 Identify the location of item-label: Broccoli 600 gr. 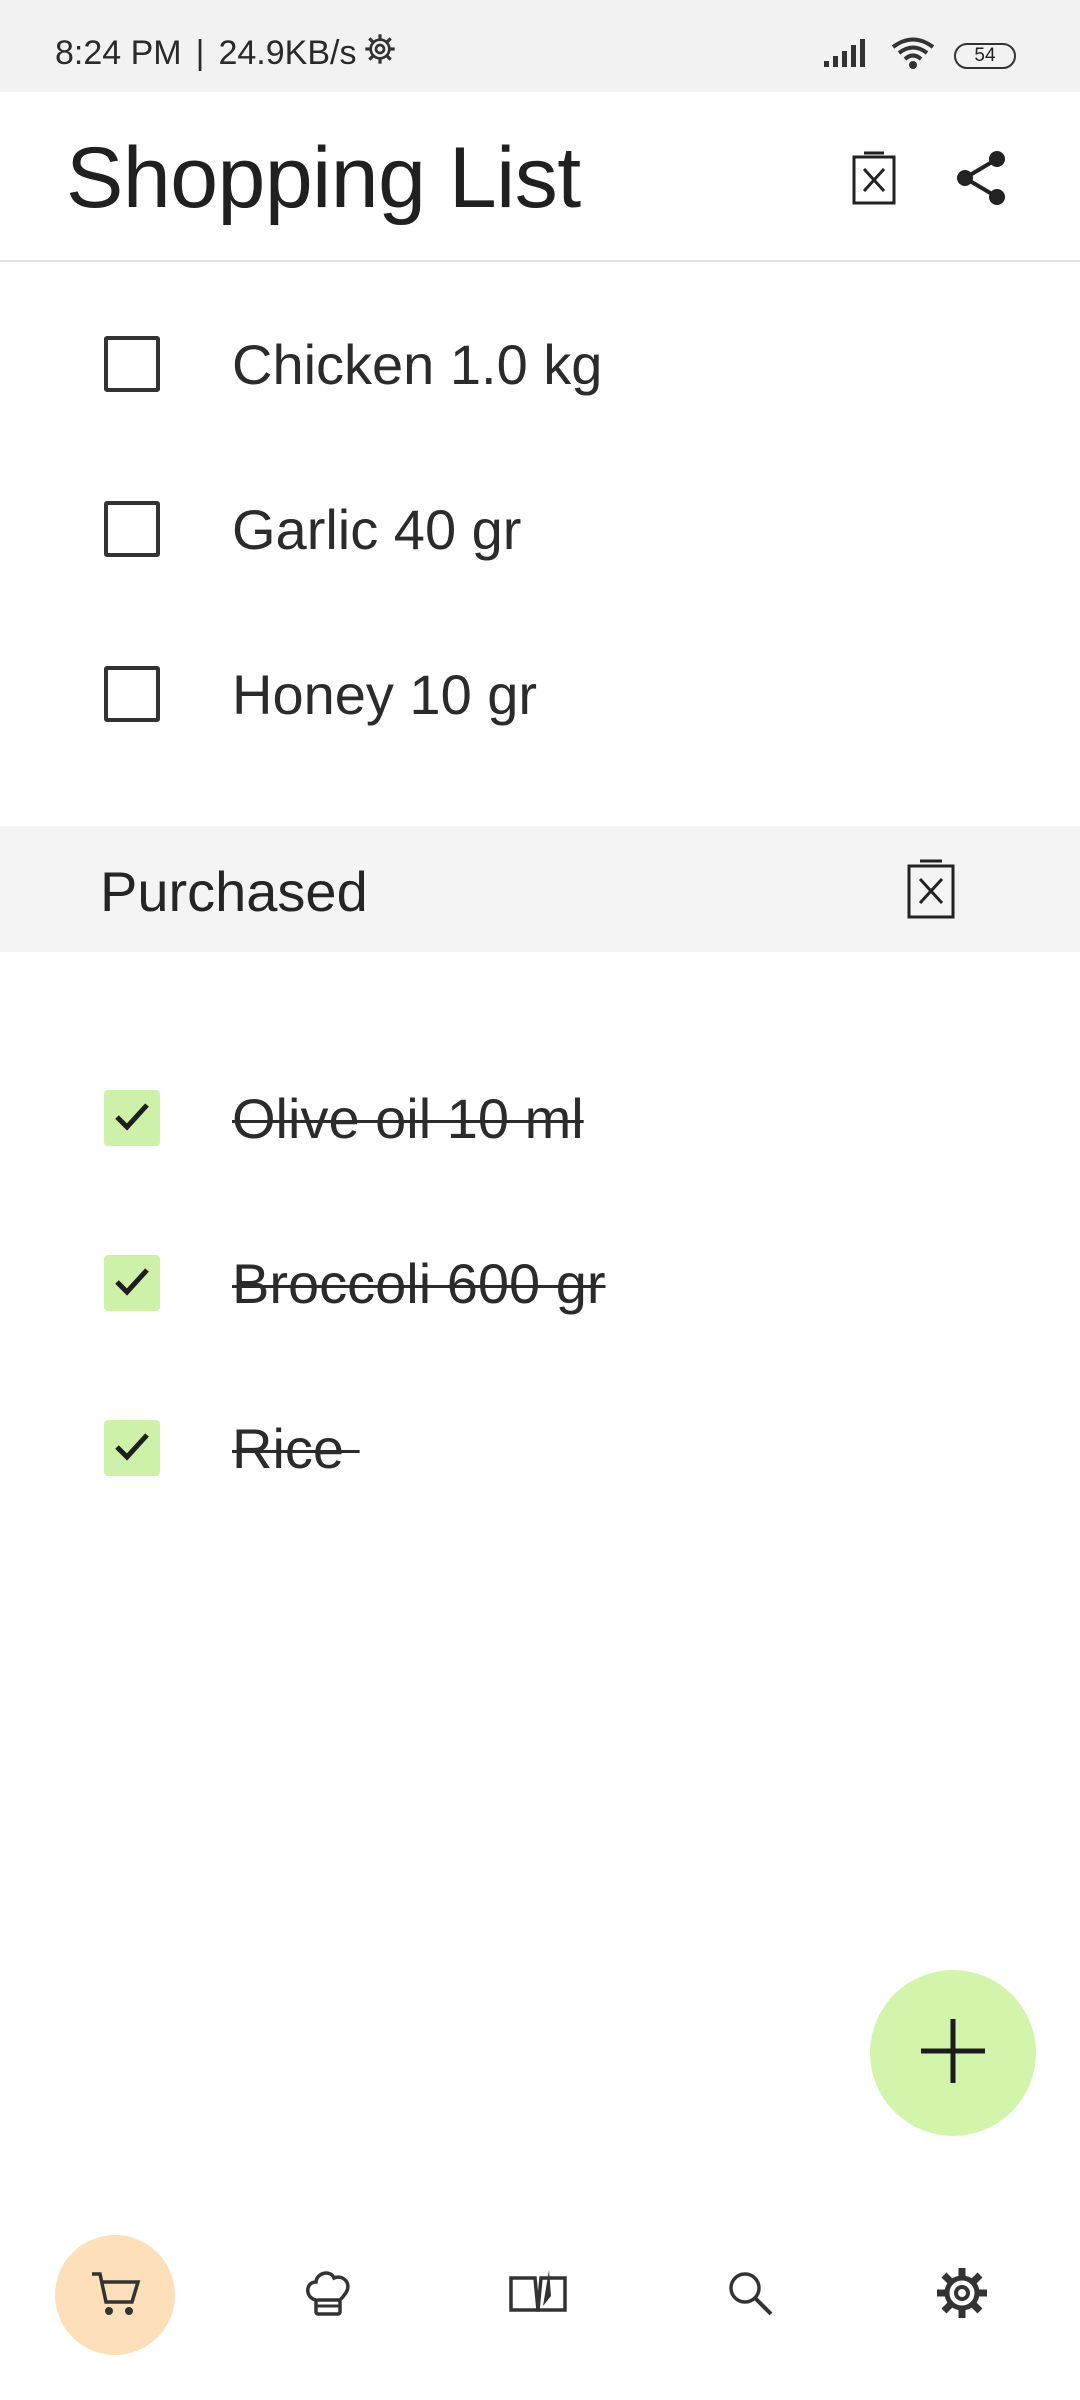
(419, 1283).